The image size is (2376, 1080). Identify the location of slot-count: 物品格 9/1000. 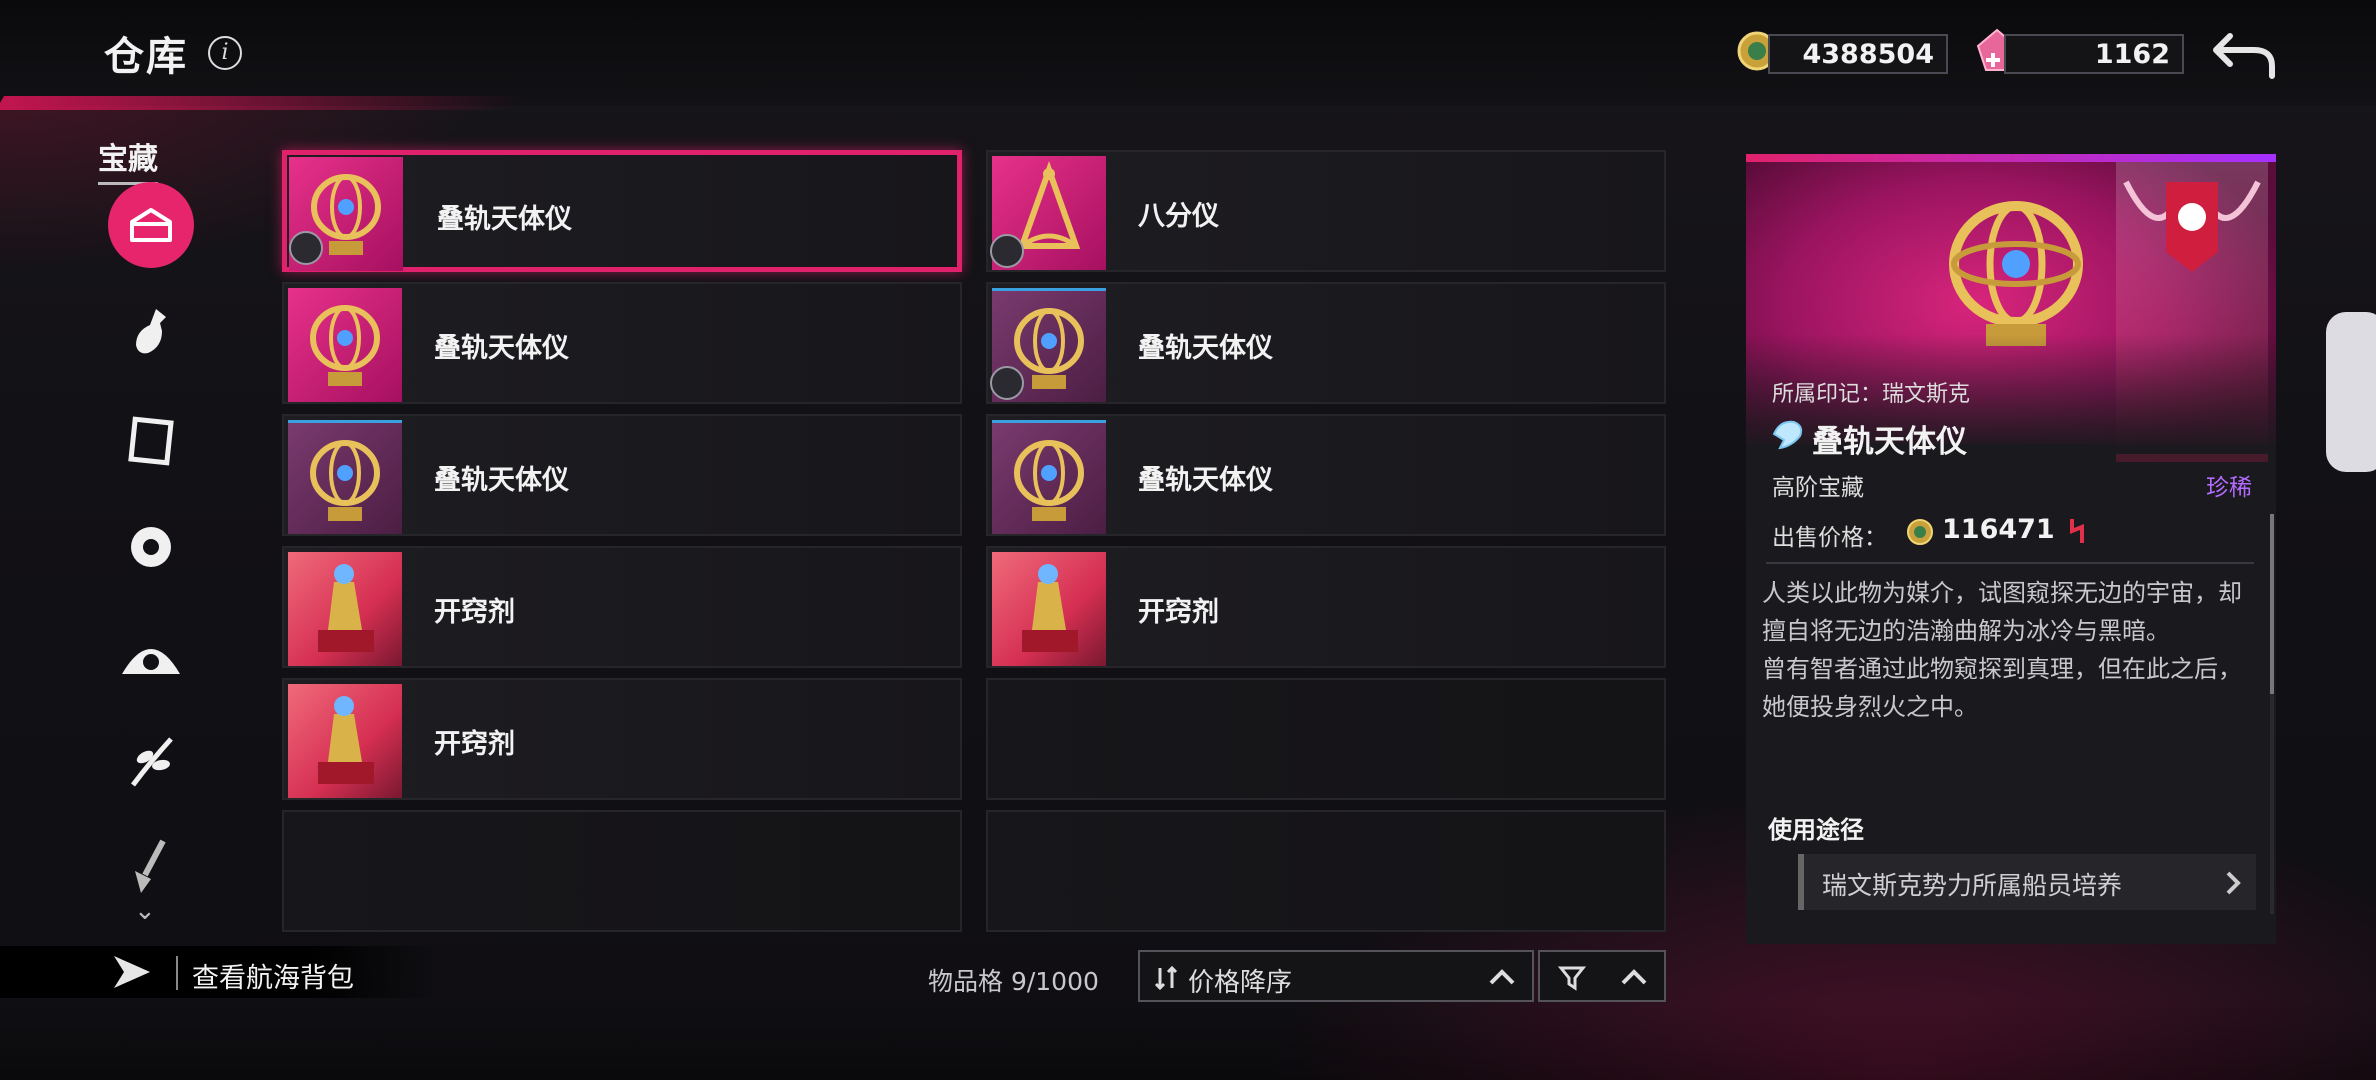
(1013, 981).